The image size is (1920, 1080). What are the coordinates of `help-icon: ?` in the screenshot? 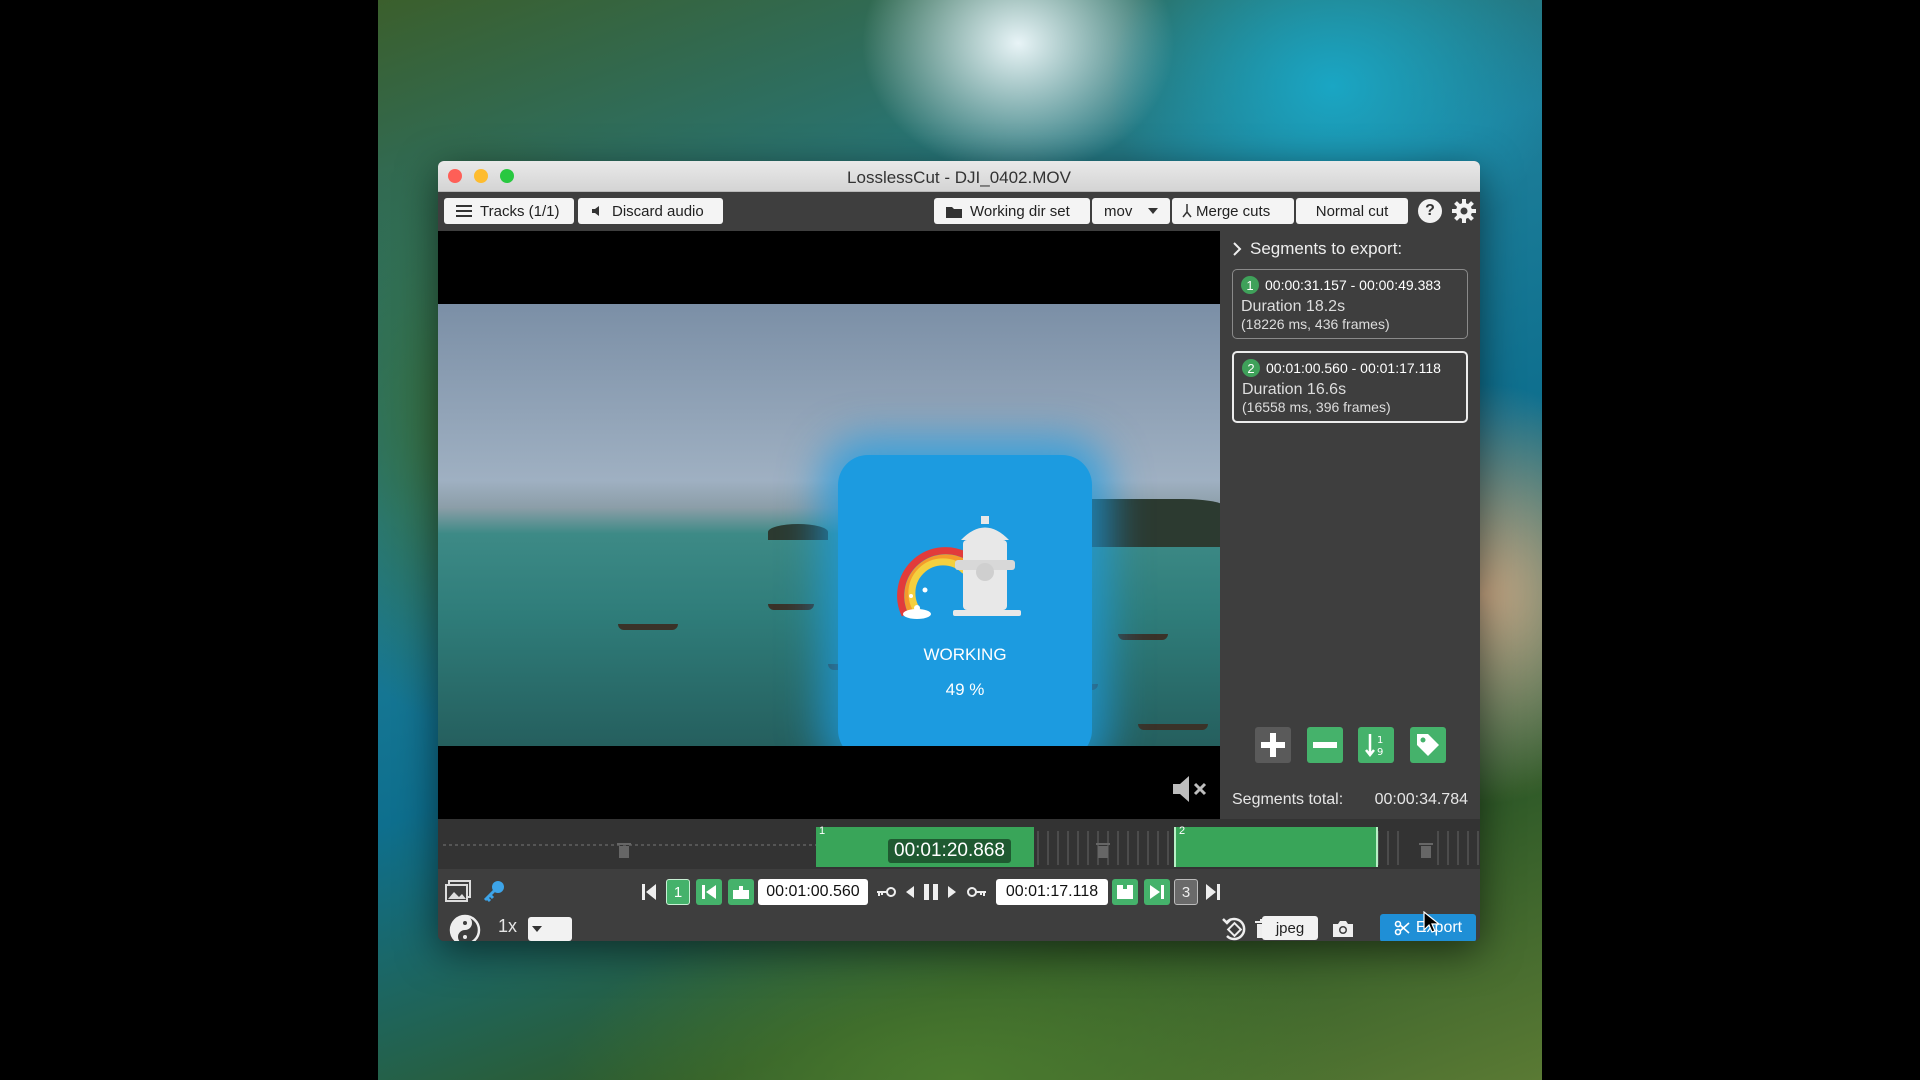 It's located at (1430, 210).